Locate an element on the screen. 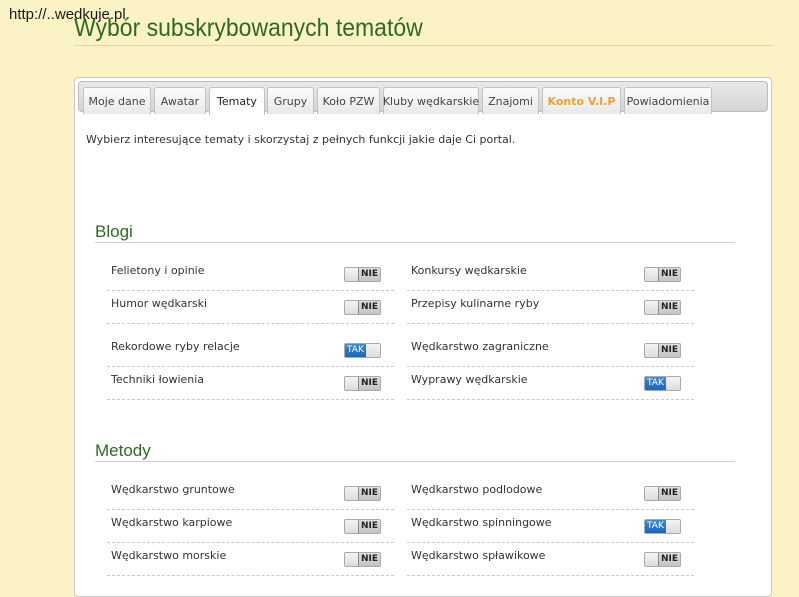 This screenshot has height=597, width=799. topic-item: Wędkarstwo spinningowe TAK is located at coordinates (550, 527).